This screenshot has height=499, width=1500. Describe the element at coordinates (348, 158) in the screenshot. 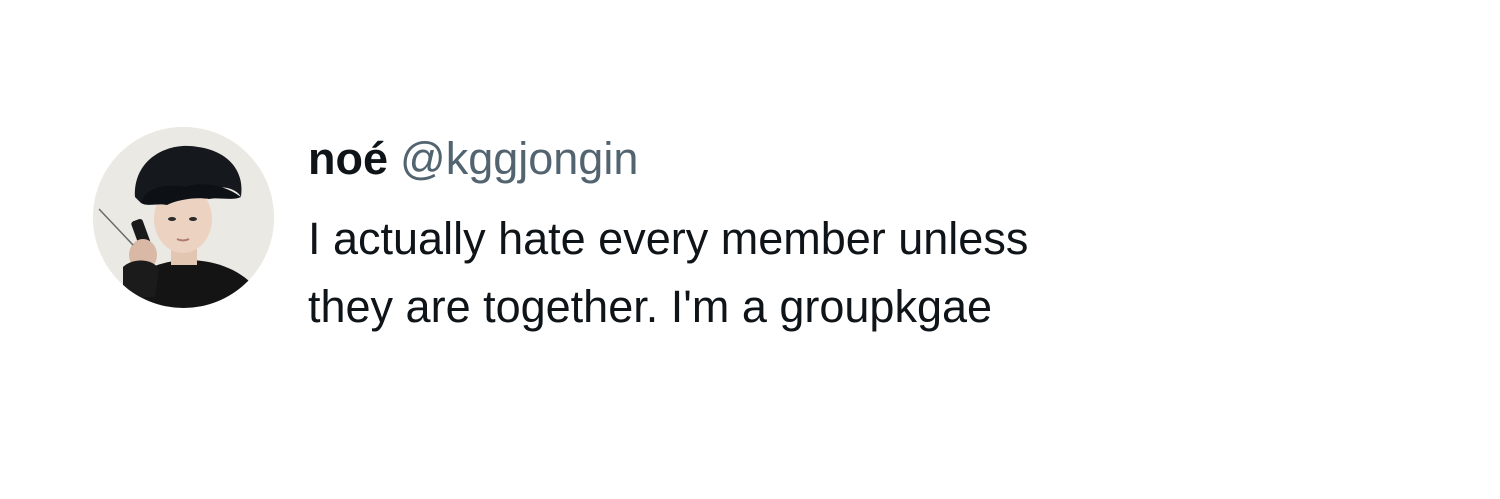

I see `display-name: noé` at that location.